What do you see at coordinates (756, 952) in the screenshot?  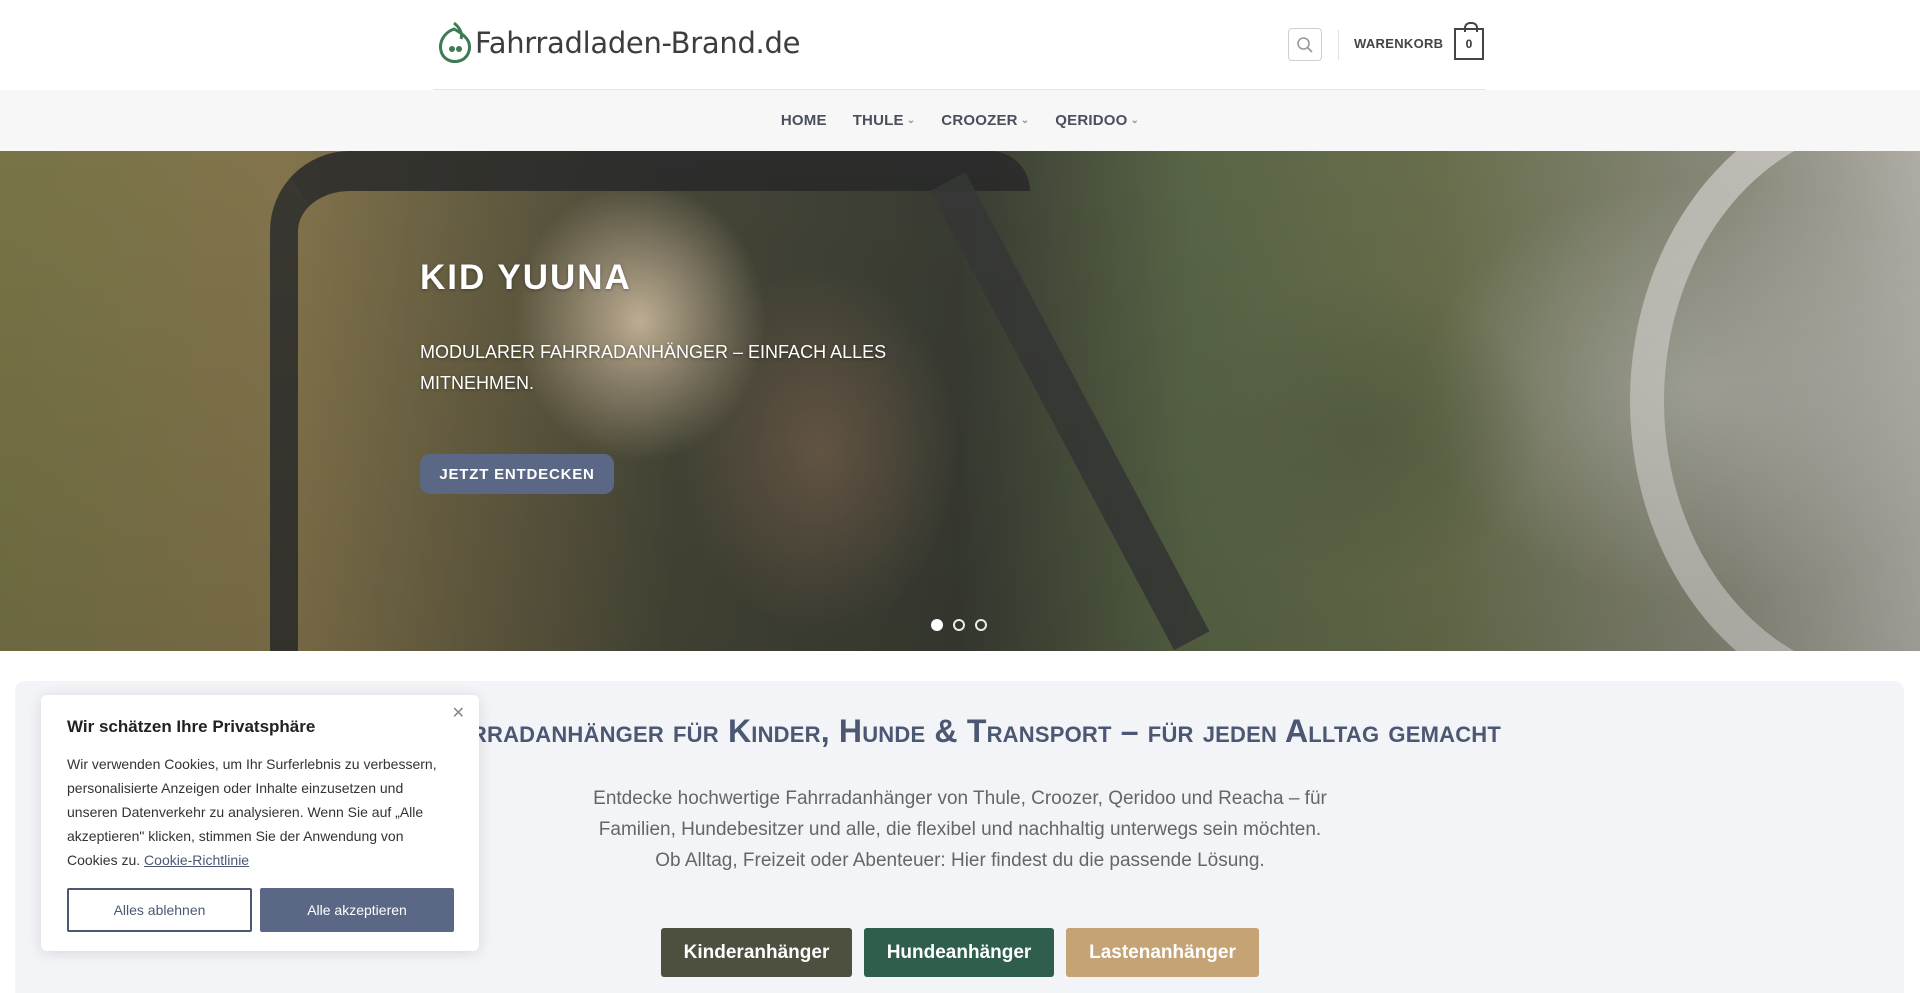 I see `kinderanhaenger-button: Kinderanhänger` at bounding box center [756, 952].